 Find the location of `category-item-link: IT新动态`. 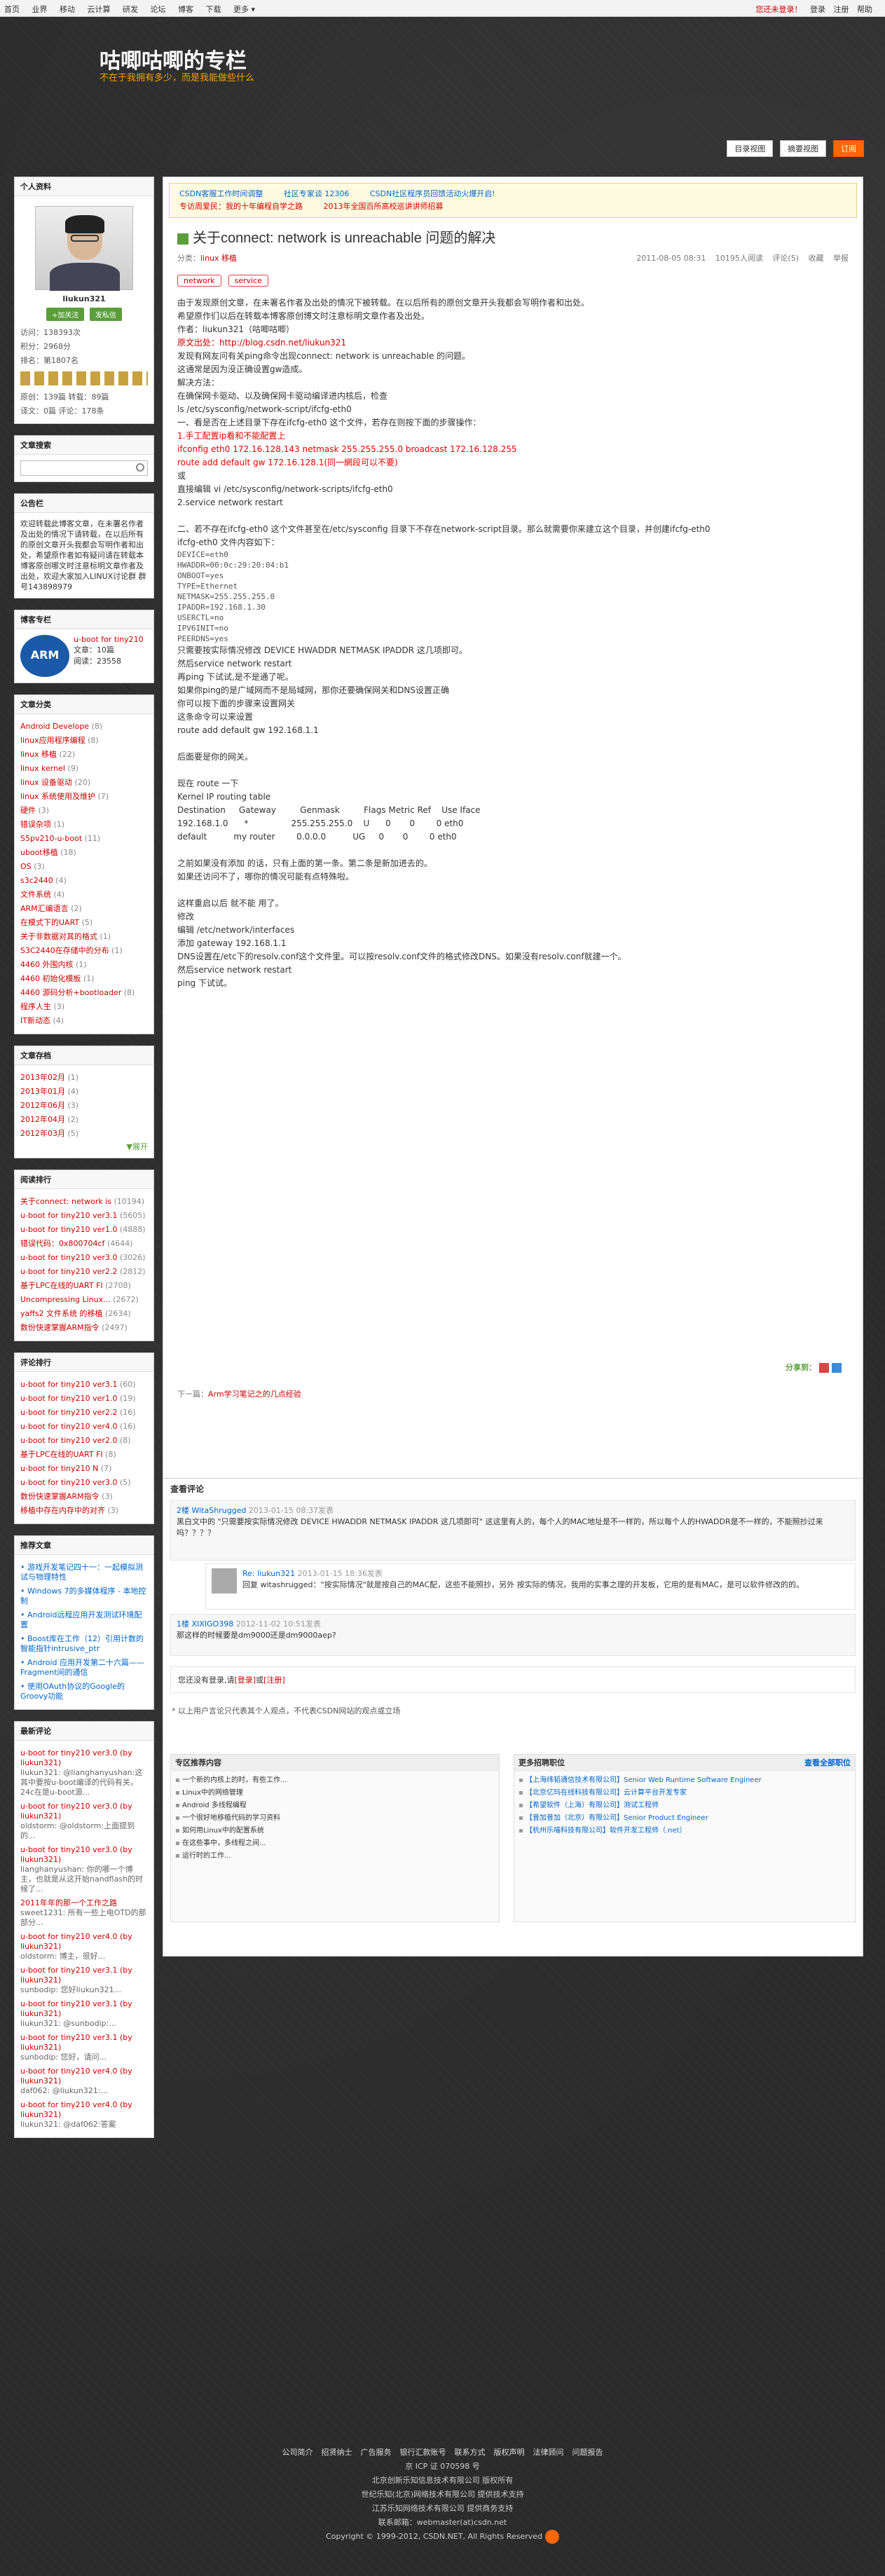

category-item-link: IT新动态 is located at coordinates (35, 1021).